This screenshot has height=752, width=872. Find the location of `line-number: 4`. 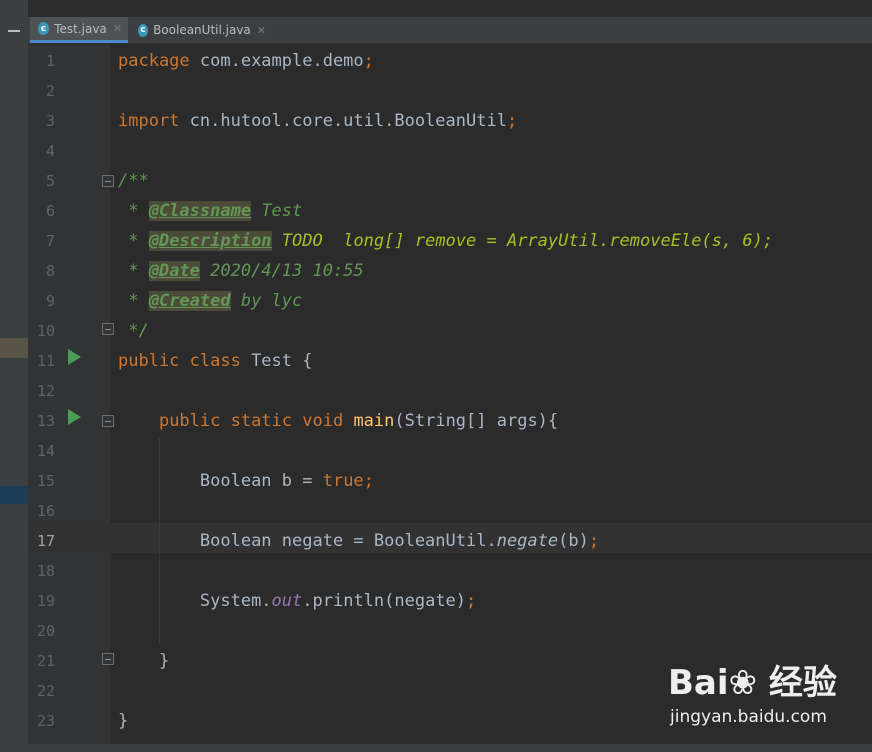

line-number: 4 is located at coordinates (50, 151).